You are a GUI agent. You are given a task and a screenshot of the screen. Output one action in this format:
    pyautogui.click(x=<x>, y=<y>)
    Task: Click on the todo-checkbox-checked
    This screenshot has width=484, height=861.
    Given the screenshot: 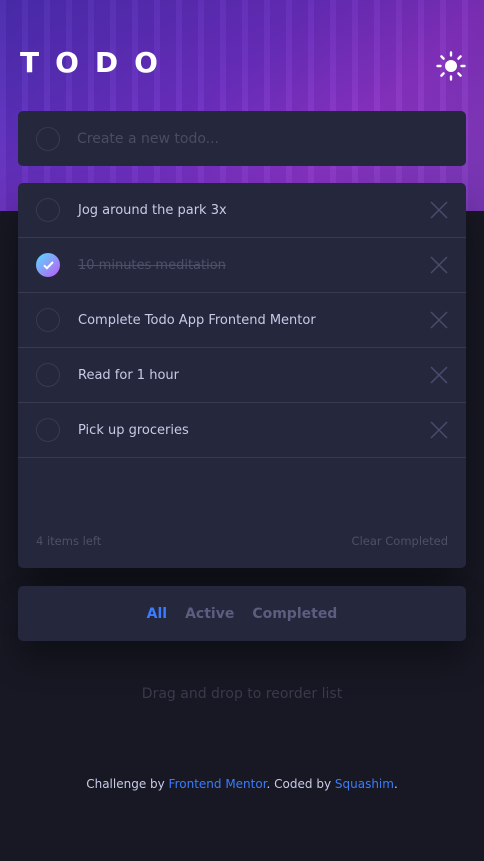 What is the action you would take?
    pyautogui.click(x=48, y=265)
    